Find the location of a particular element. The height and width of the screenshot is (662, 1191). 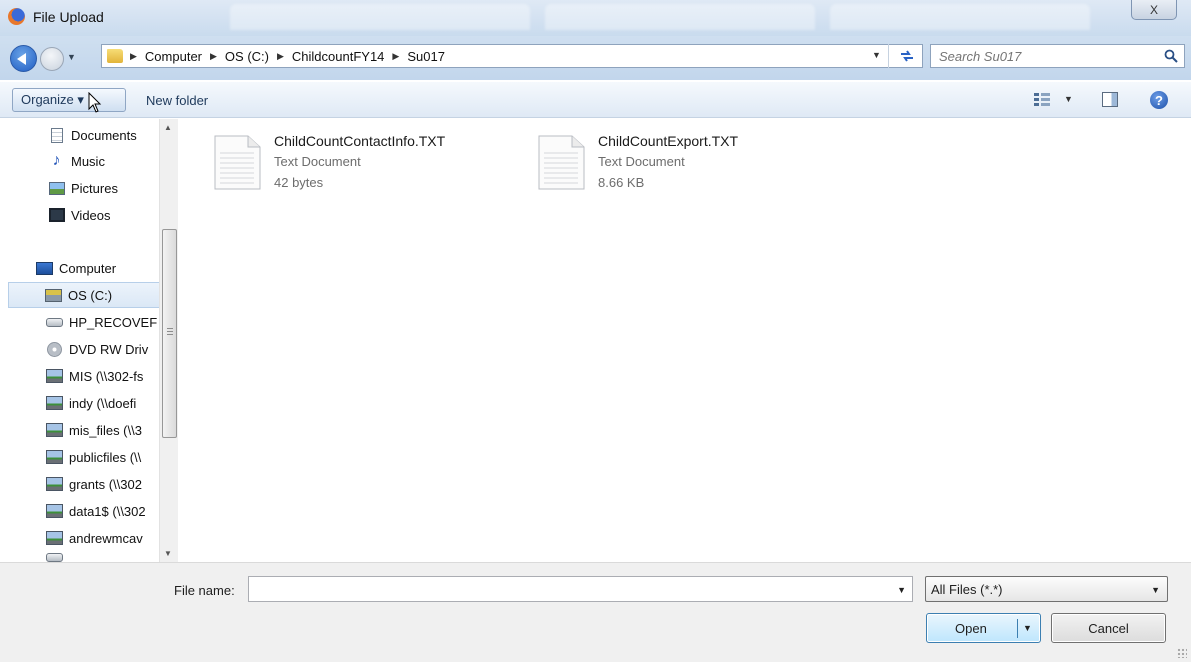

resize-grip-icon is located at coordinates (1182, 653).